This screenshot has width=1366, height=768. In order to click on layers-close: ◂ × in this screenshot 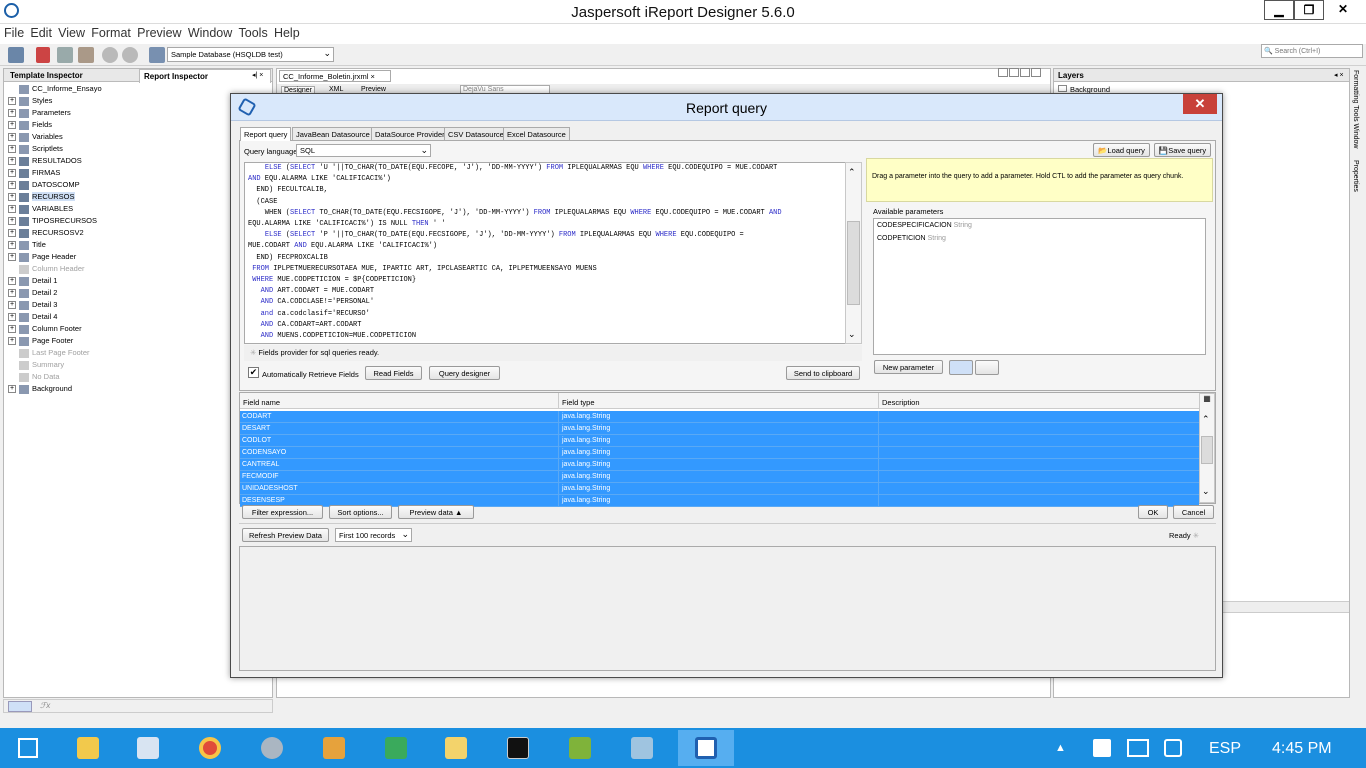, I will do `click(1339, 75)`.